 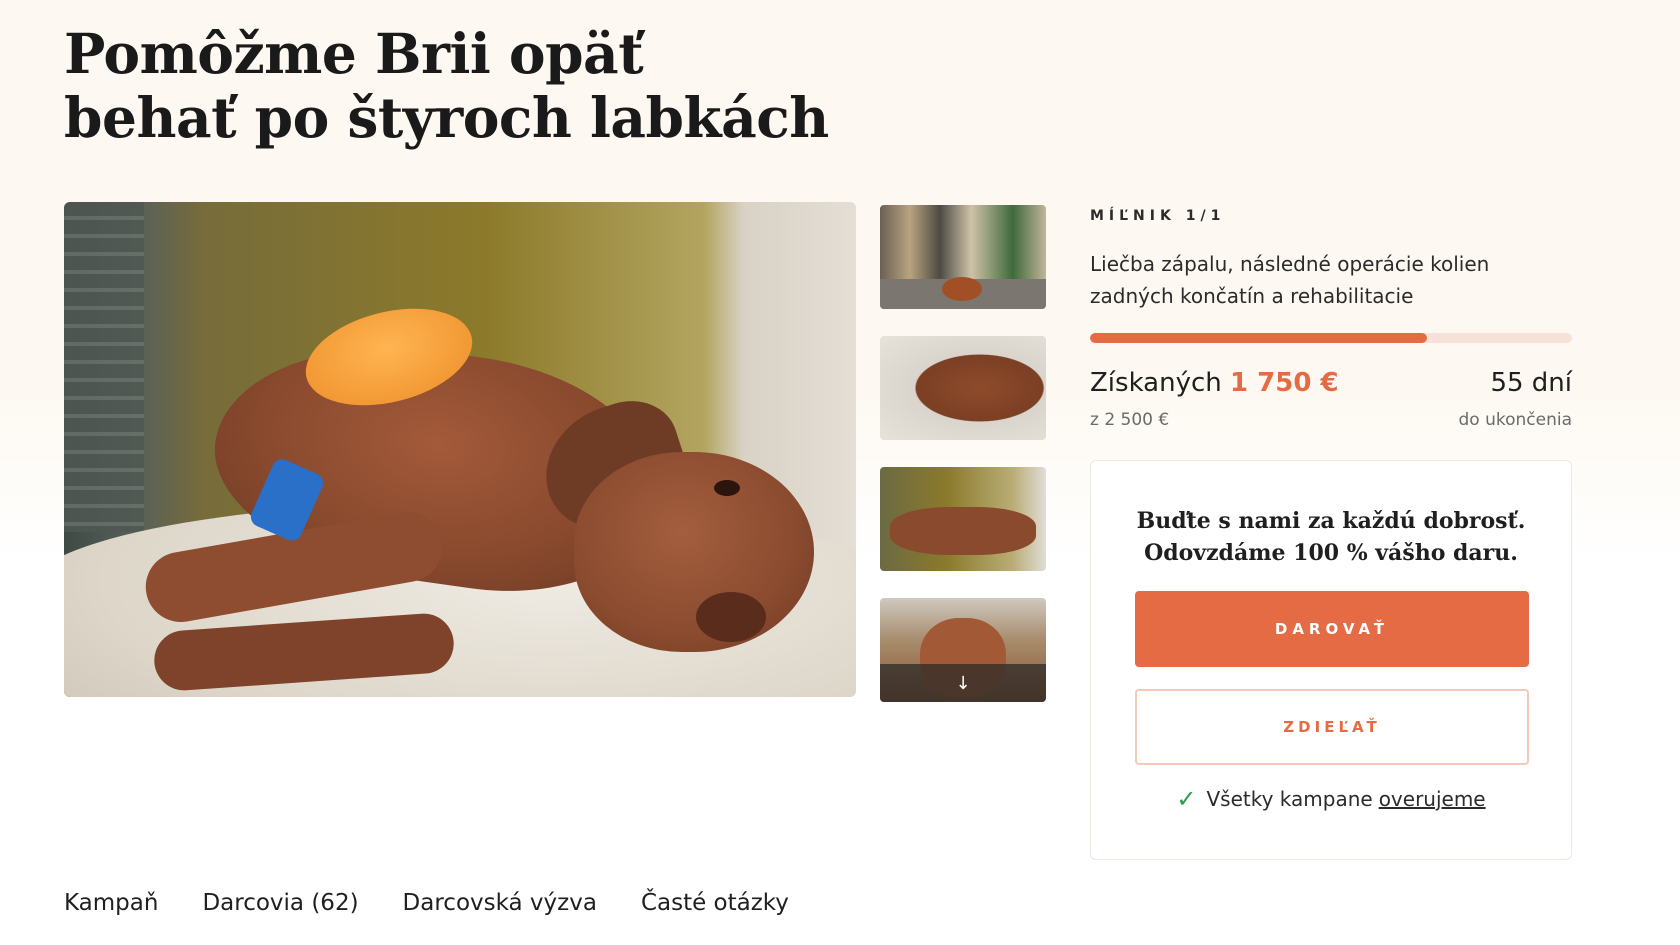 What do you see at coordinates (446, 117) in the screenshot?
I see `campaign-title-line2: behať po štyroch labkách` at bounding box center [446, 117].